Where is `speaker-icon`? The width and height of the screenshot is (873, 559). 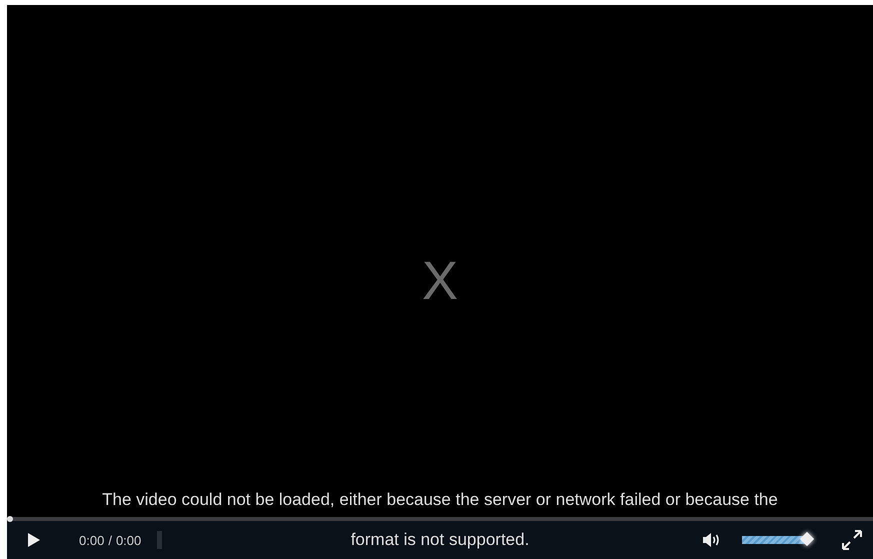
speaker-icon is located at coordinates (712, 540).